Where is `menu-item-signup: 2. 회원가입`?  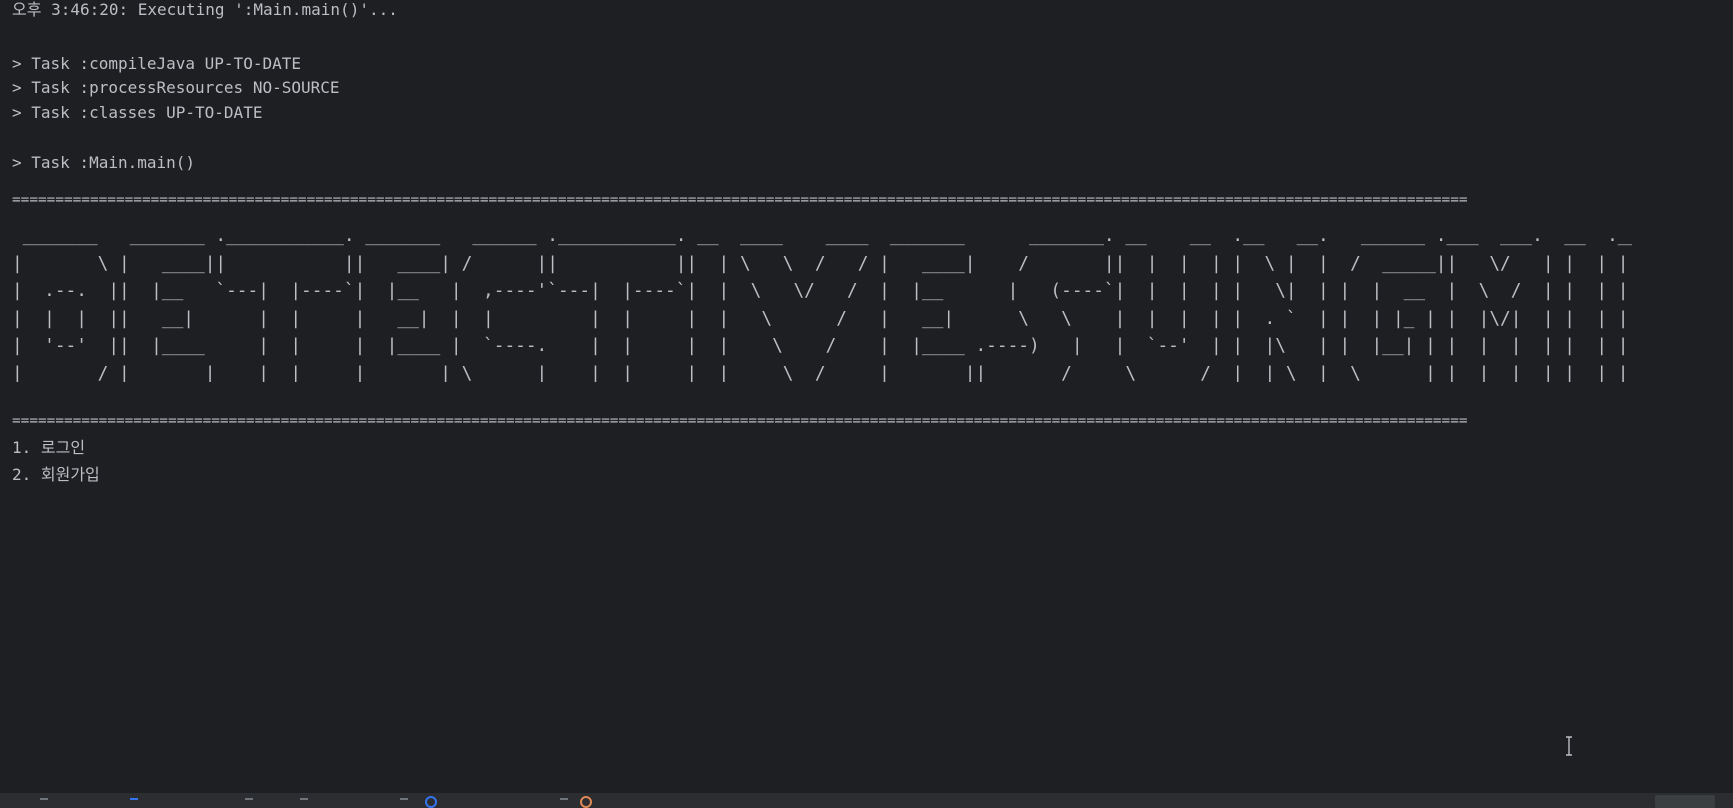
menu-item-signup: 2. 회원가입 is located at coordinates (56, 474).